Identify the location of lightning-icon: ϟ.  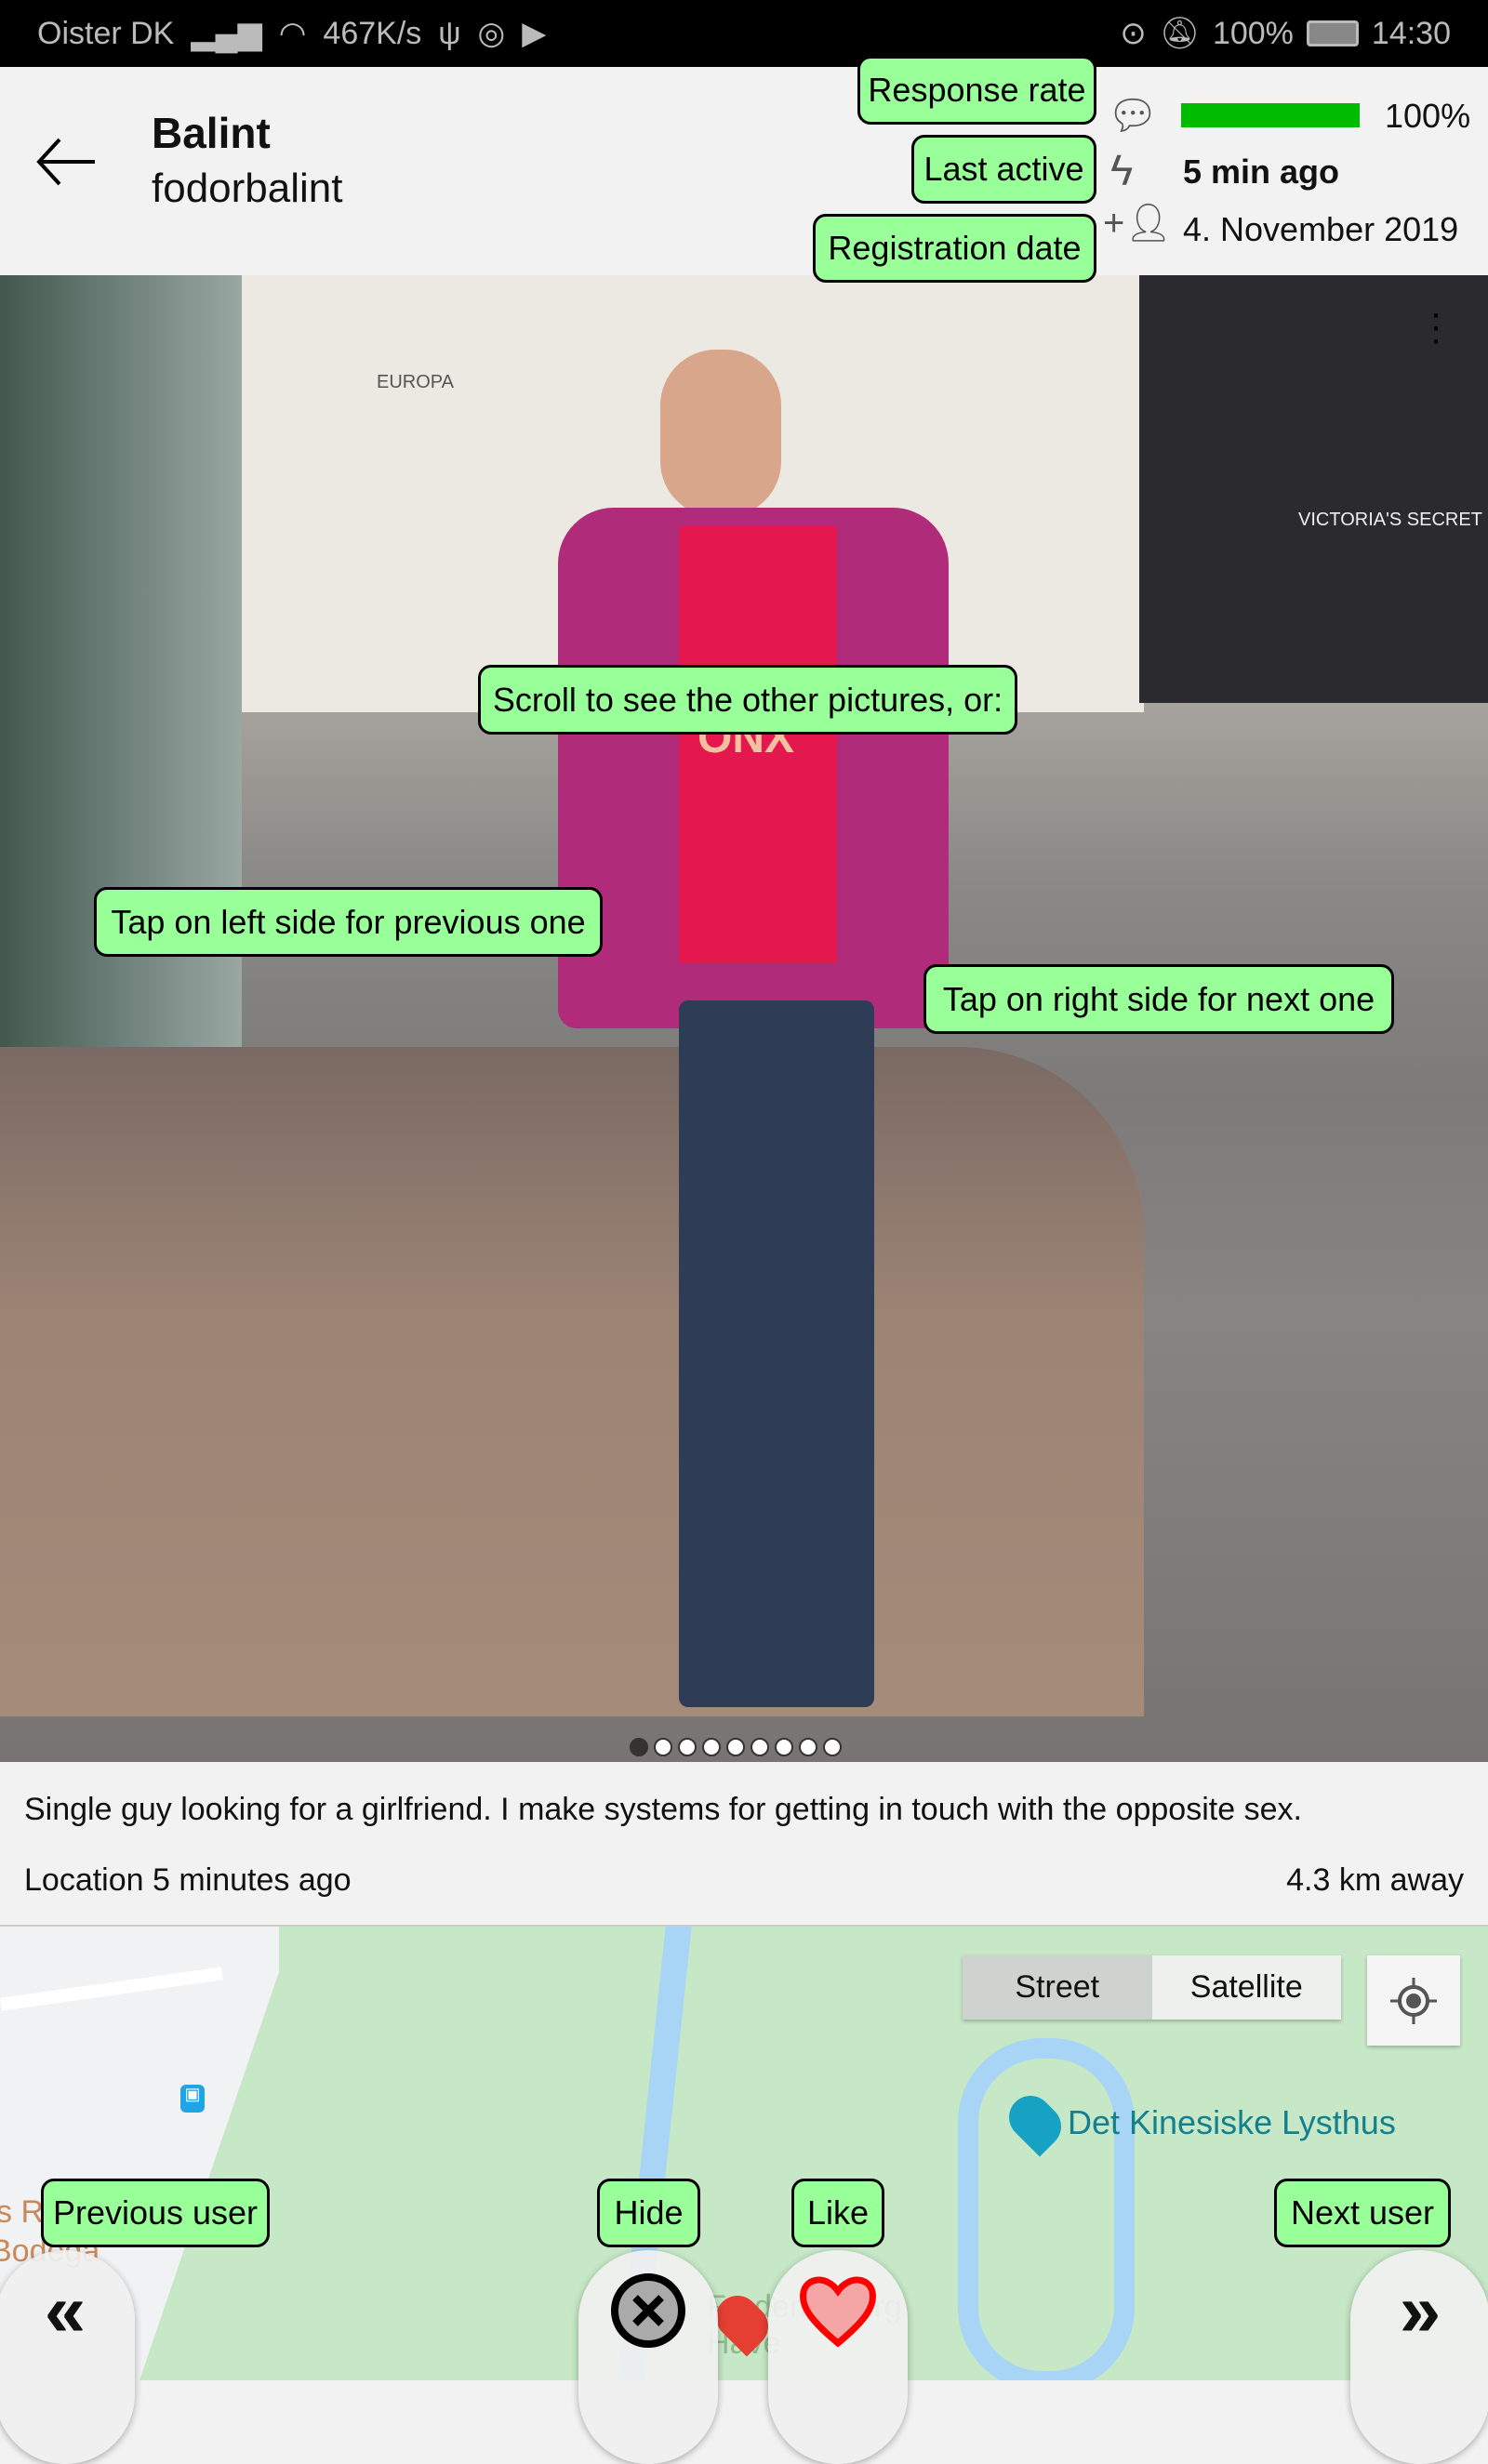
(1122, 170).